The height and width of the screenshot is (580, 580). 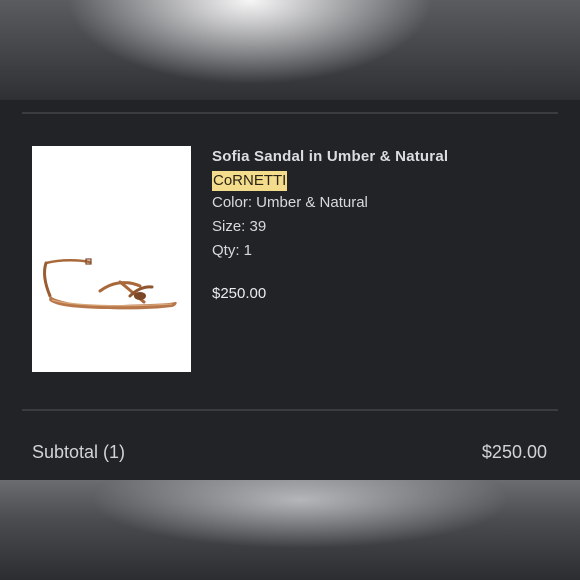 What do you see at coordinates (239, 293) in the screenshot?
I see `product-price: $250.00` at bounding box center [239, 293].